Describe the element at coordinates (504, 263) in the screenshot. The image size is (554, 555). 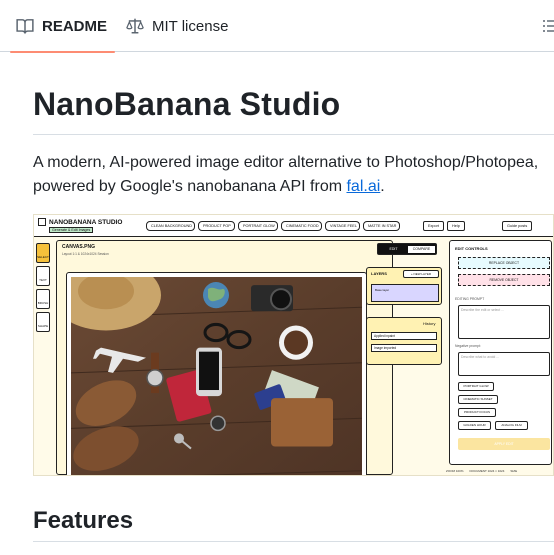
I see `replace-object-button: REPLACE OBJECT` at that location.